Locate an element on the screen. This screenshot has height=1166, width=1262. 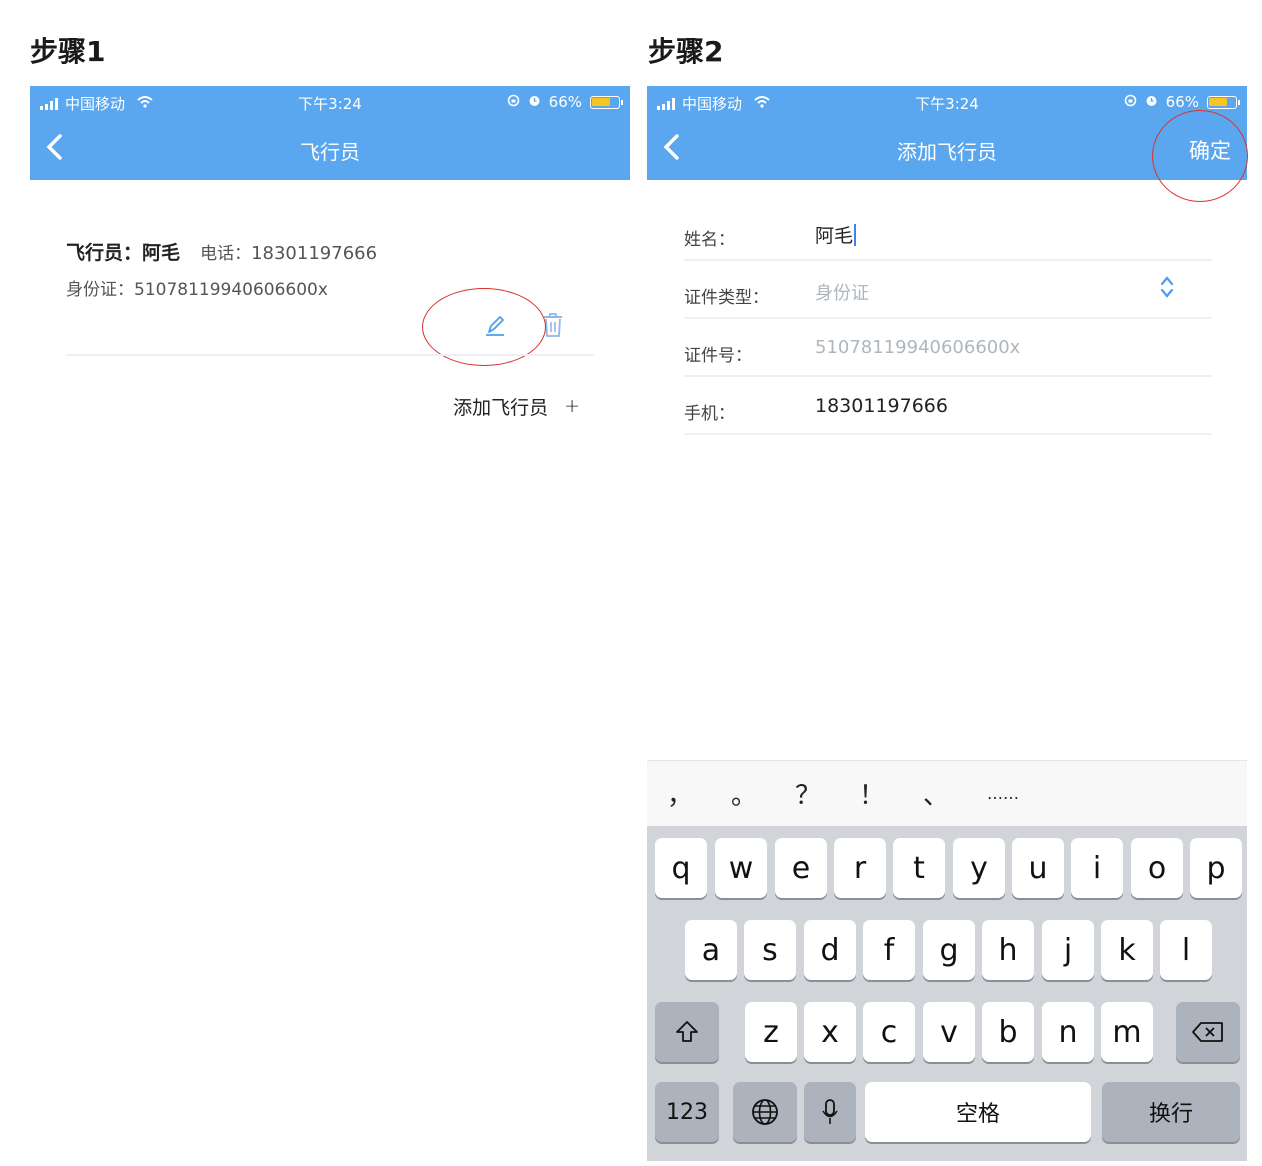
key-a: a is located at coordinates (711, 950).